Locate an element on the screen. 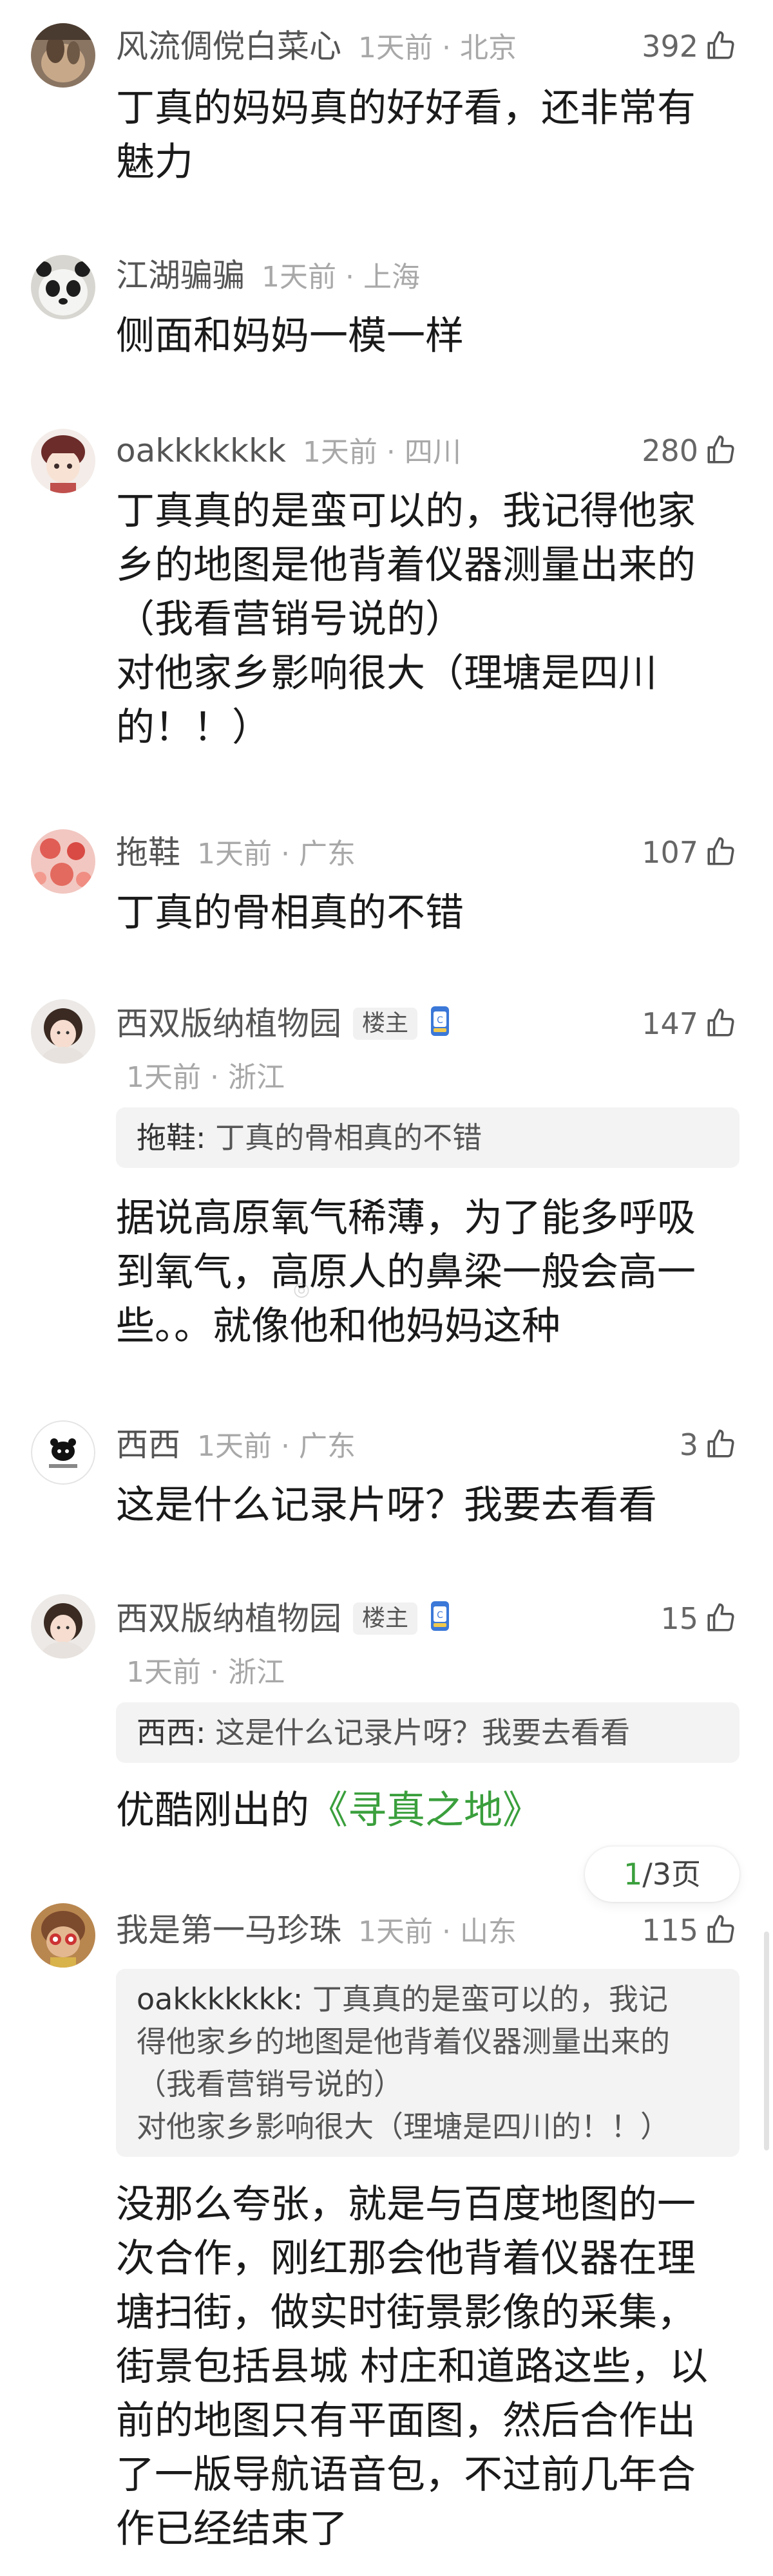  like-button: 107 is located at coordinates (689, 852).